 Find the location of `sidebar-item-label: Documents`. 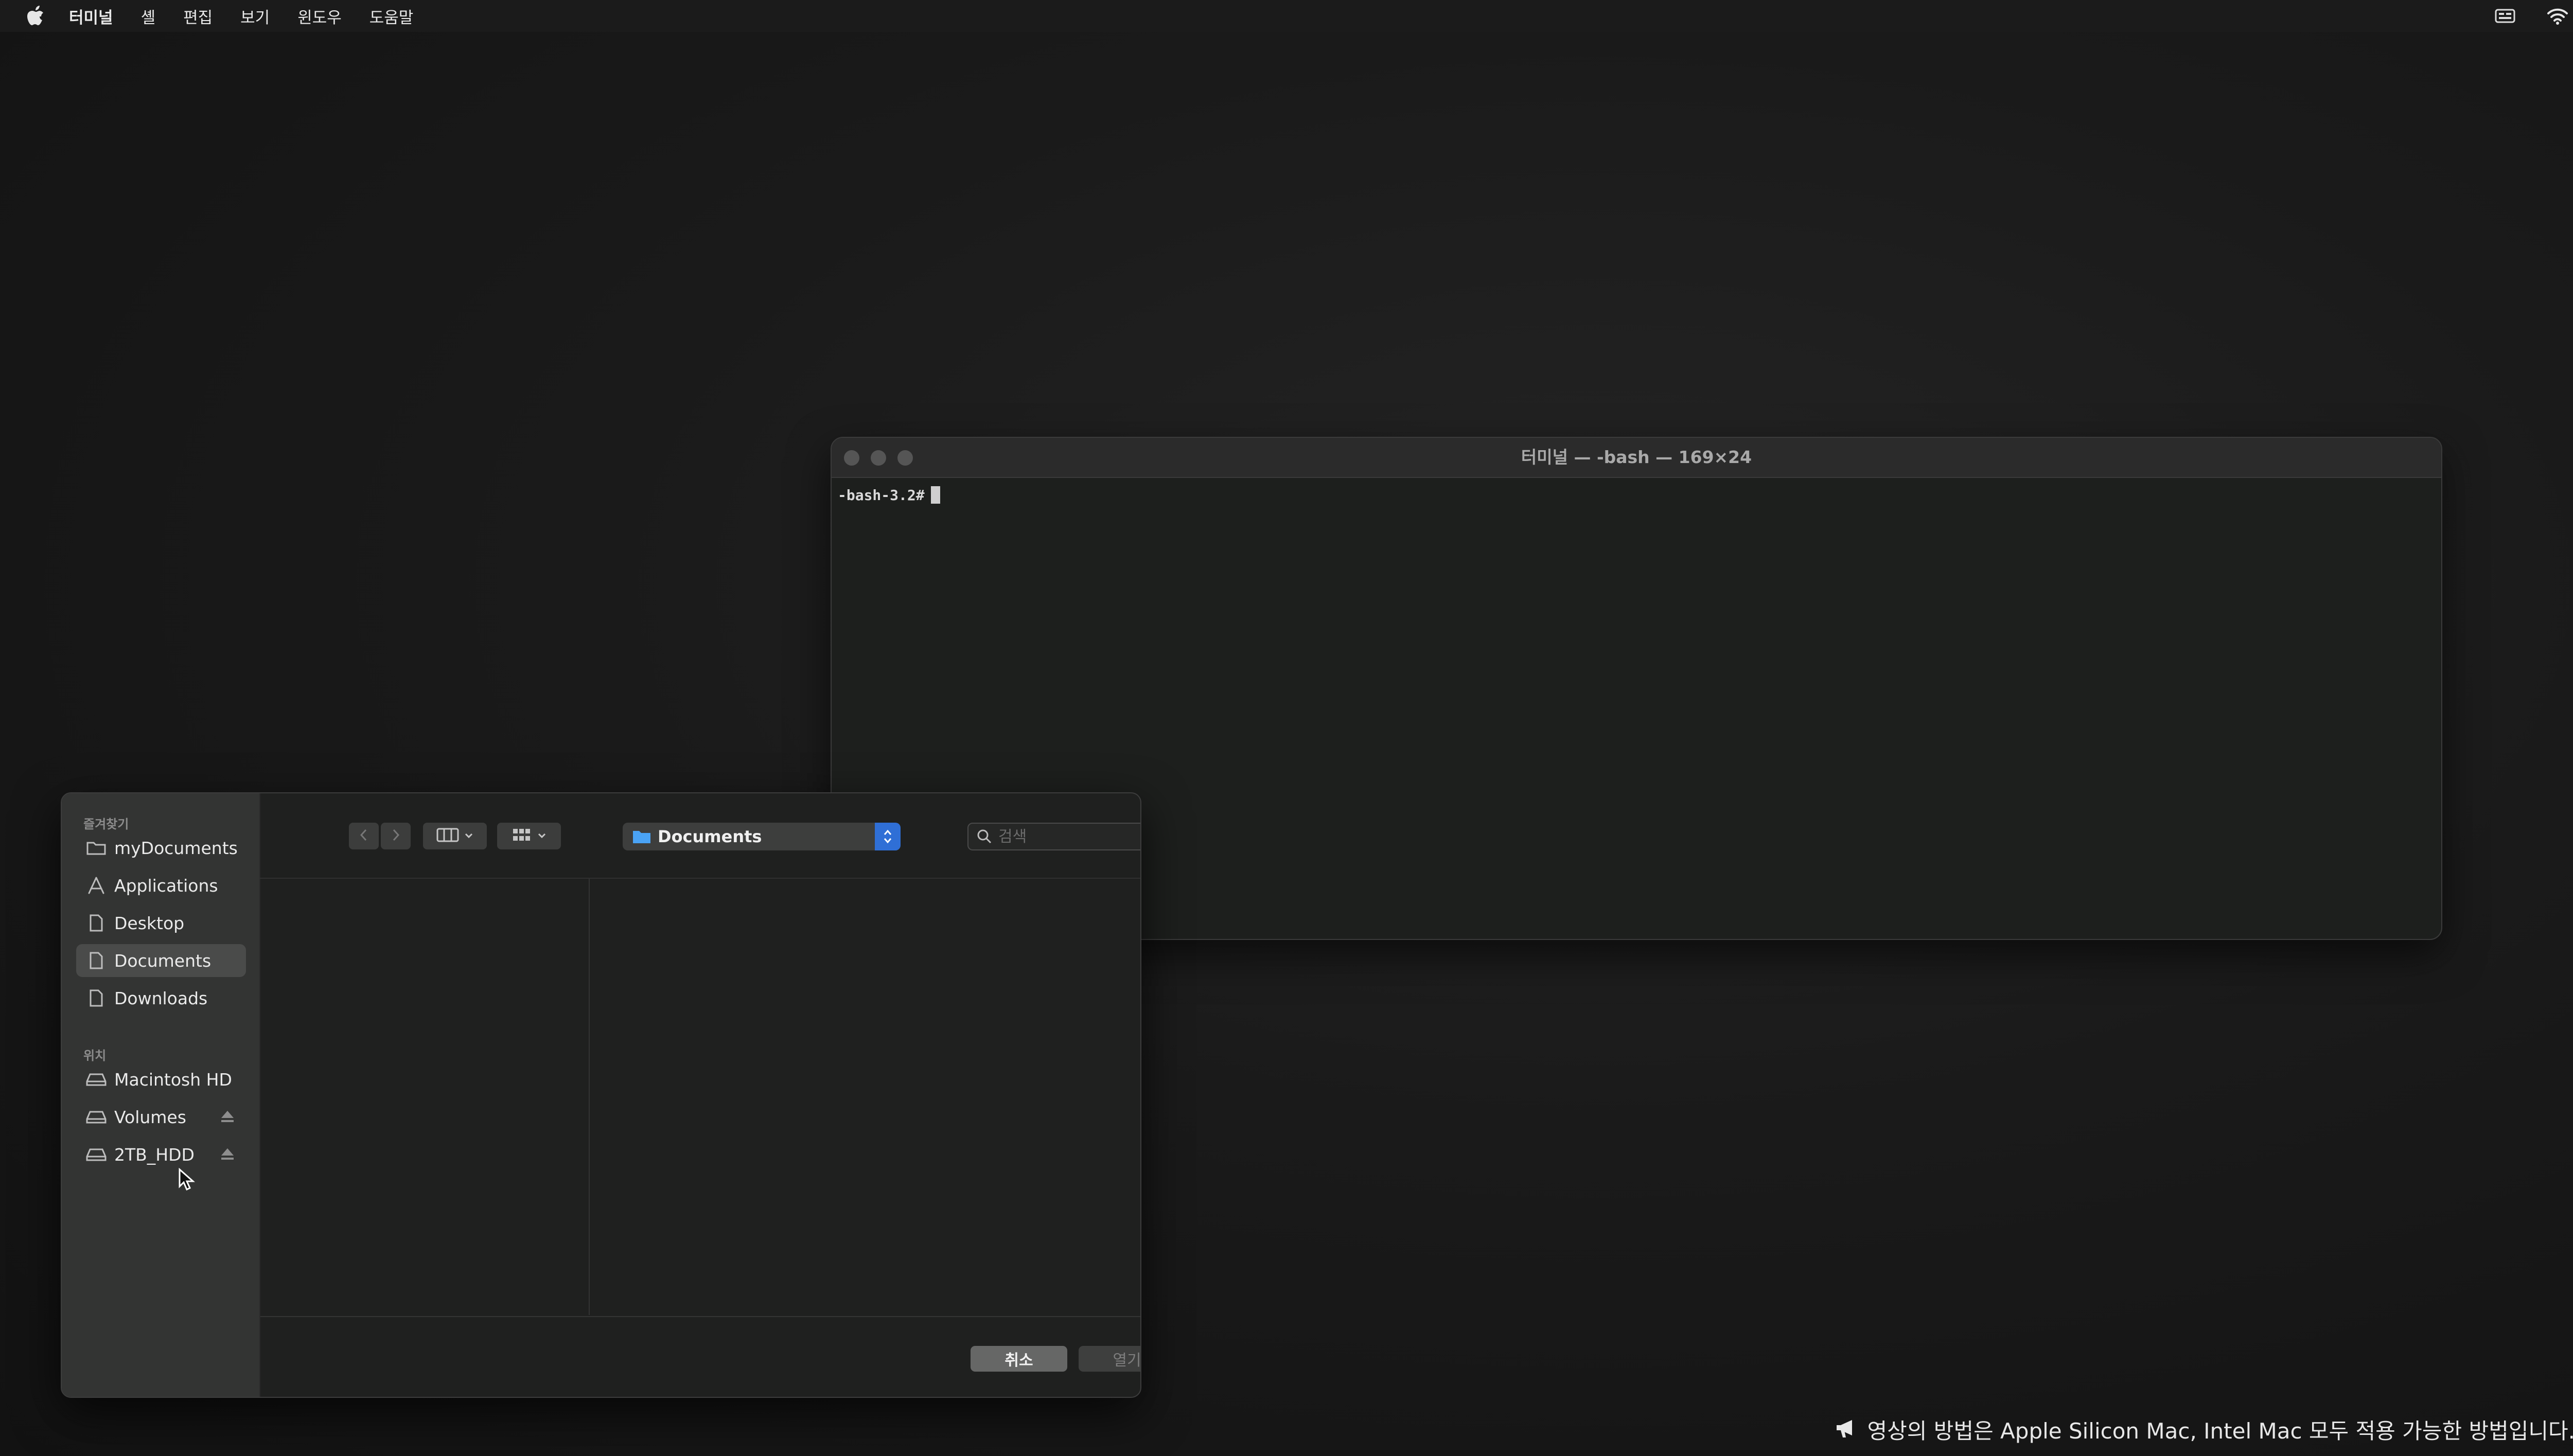

sidebar-item-label: Documents is located at coordinates (163, 960).